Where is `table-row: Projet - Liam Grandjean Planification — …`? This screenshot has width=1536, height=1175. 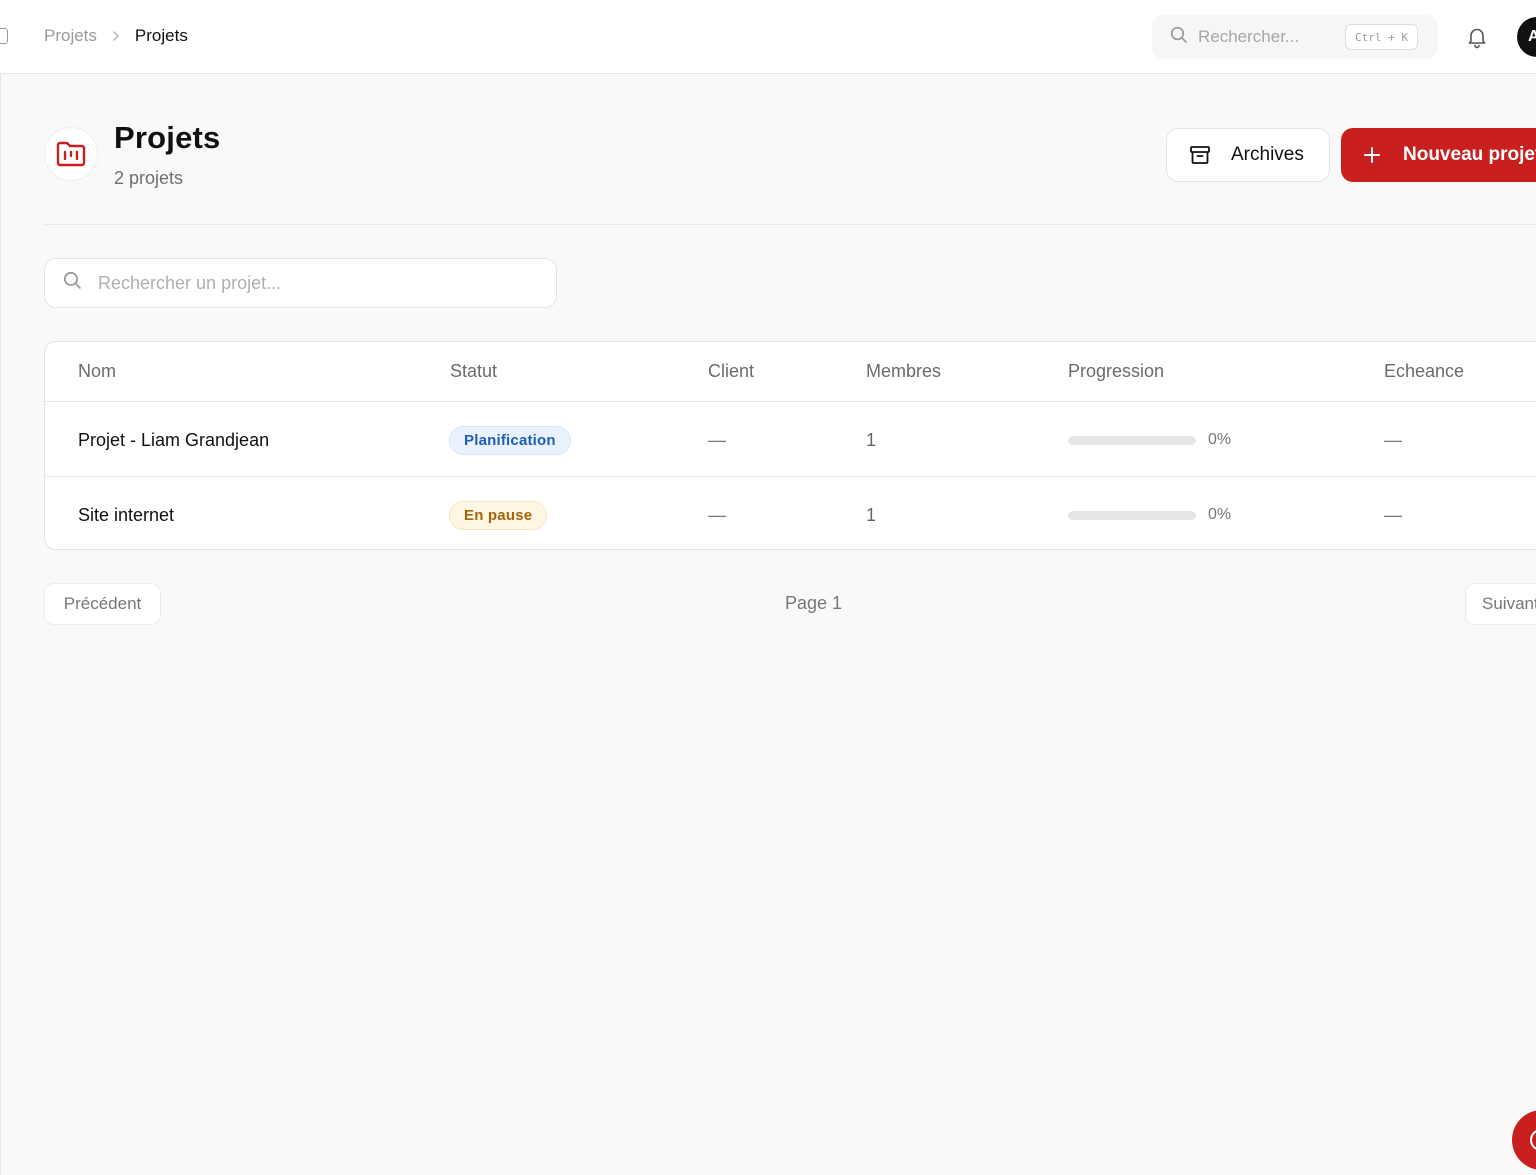
table-row: Projet - Liam Grandjean Planification — … is located at coordinates (790, 440).